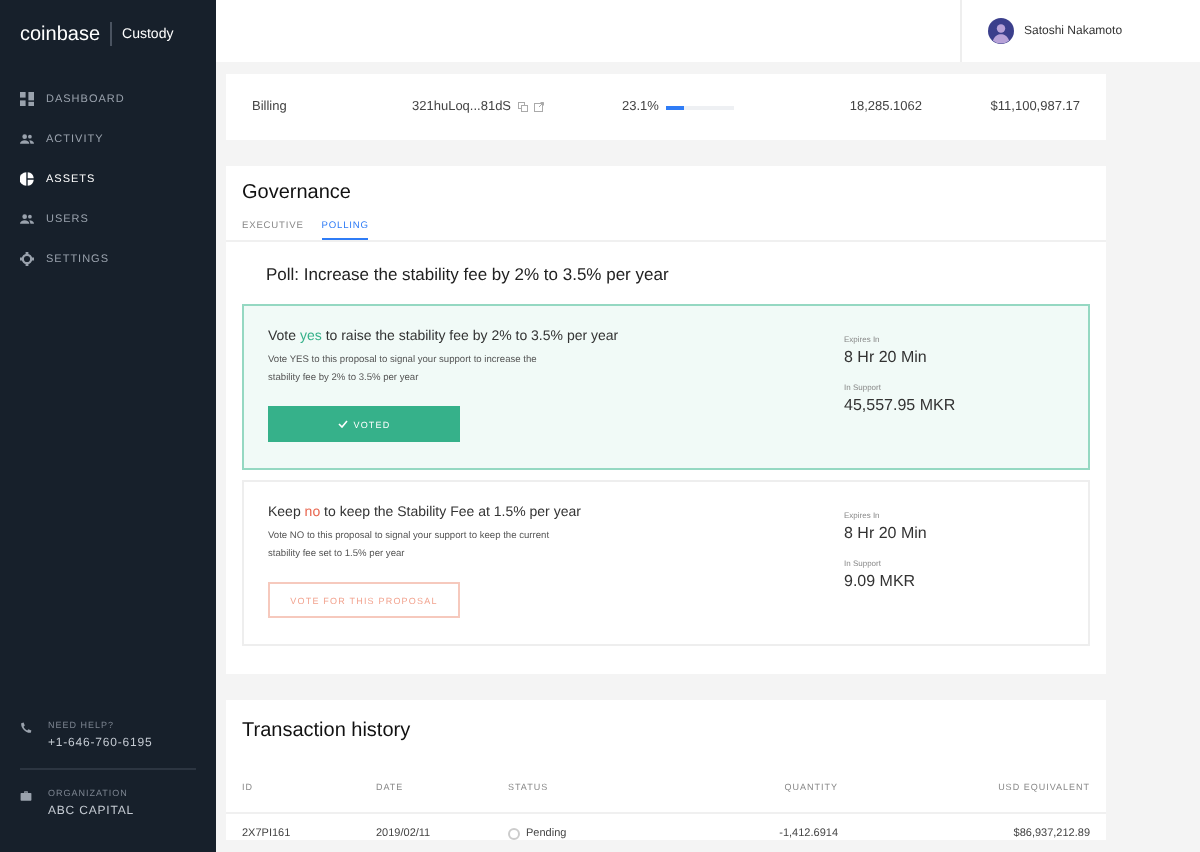 The image size is (1200, 852). What do you see at coordinates (27, 179) in the screenshot?
I see `pie-chart-icon` at bounding box center [27, 179].